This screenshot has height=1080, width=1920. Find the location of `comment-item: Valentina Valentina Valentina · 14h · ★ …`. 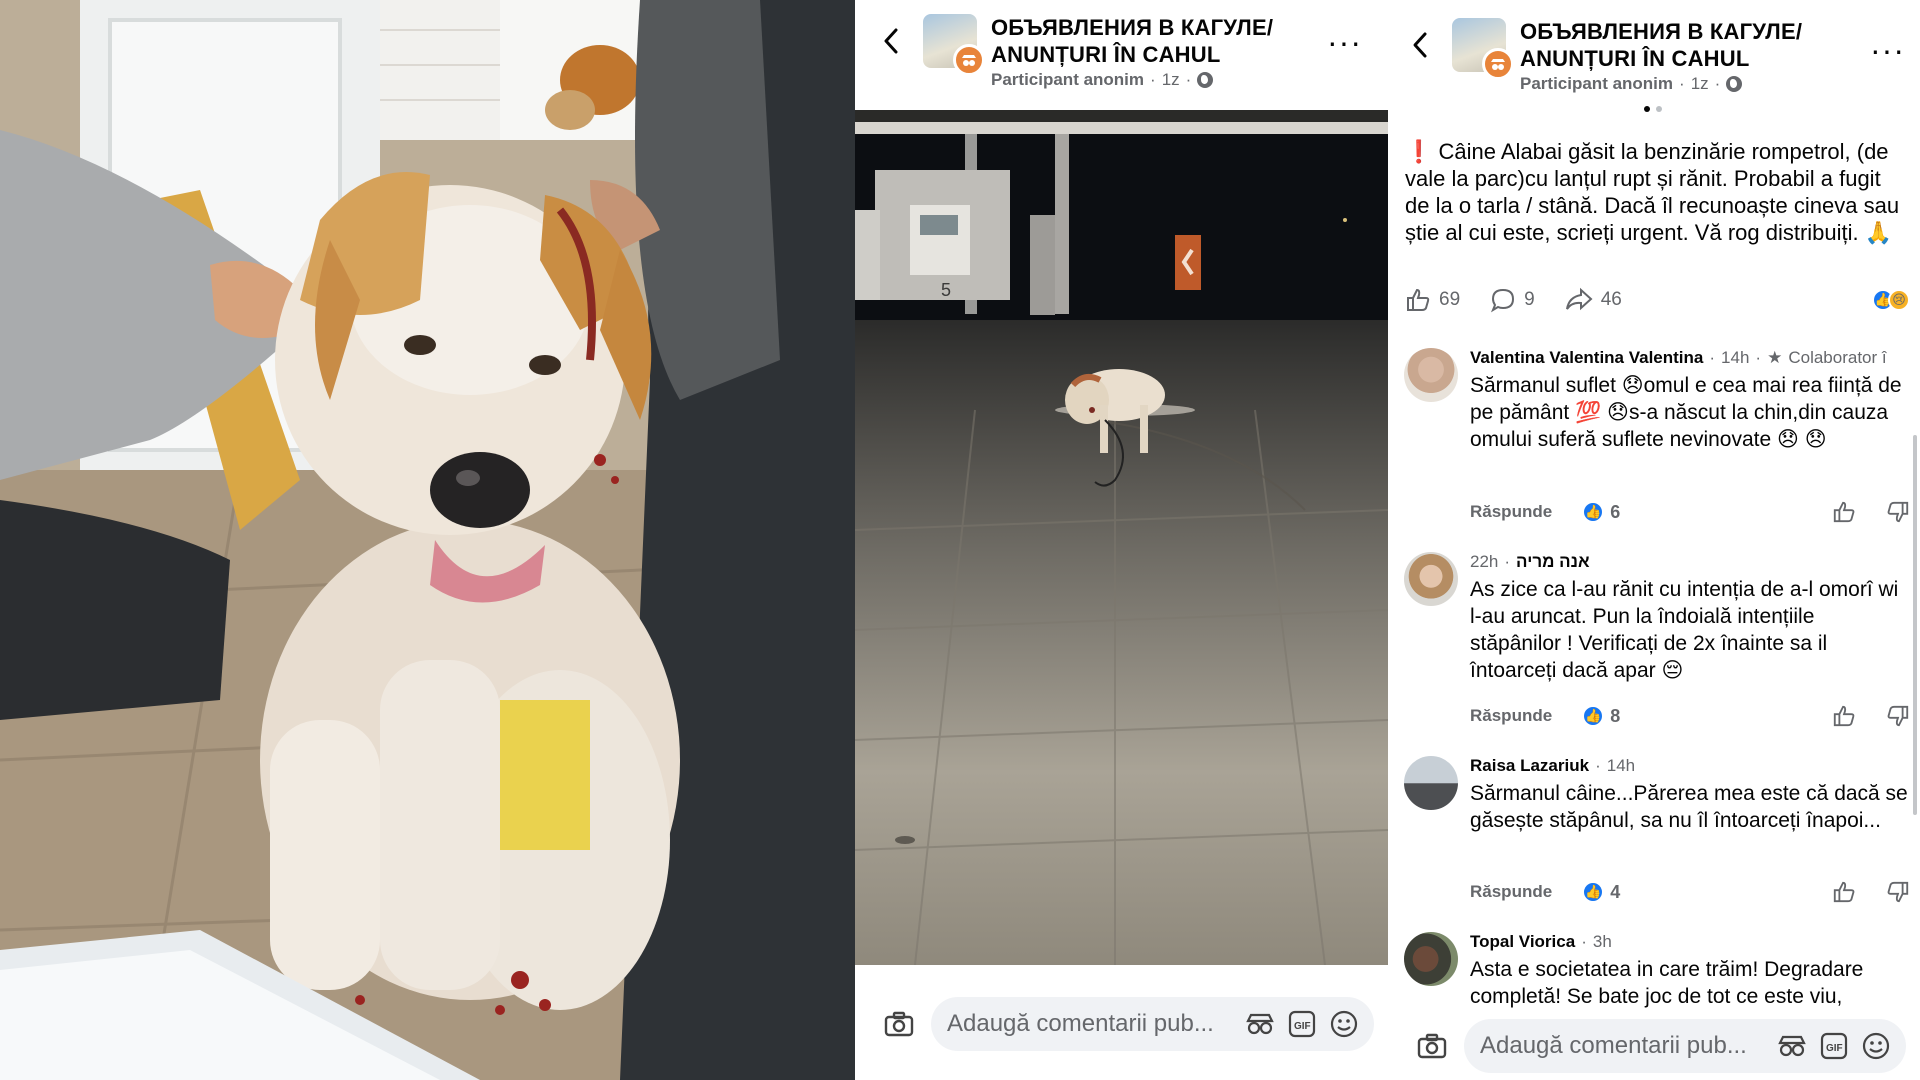

comment-item: Valentina Valentina Valentina · 14h · ★ … is located at coordinates (1662, 438).